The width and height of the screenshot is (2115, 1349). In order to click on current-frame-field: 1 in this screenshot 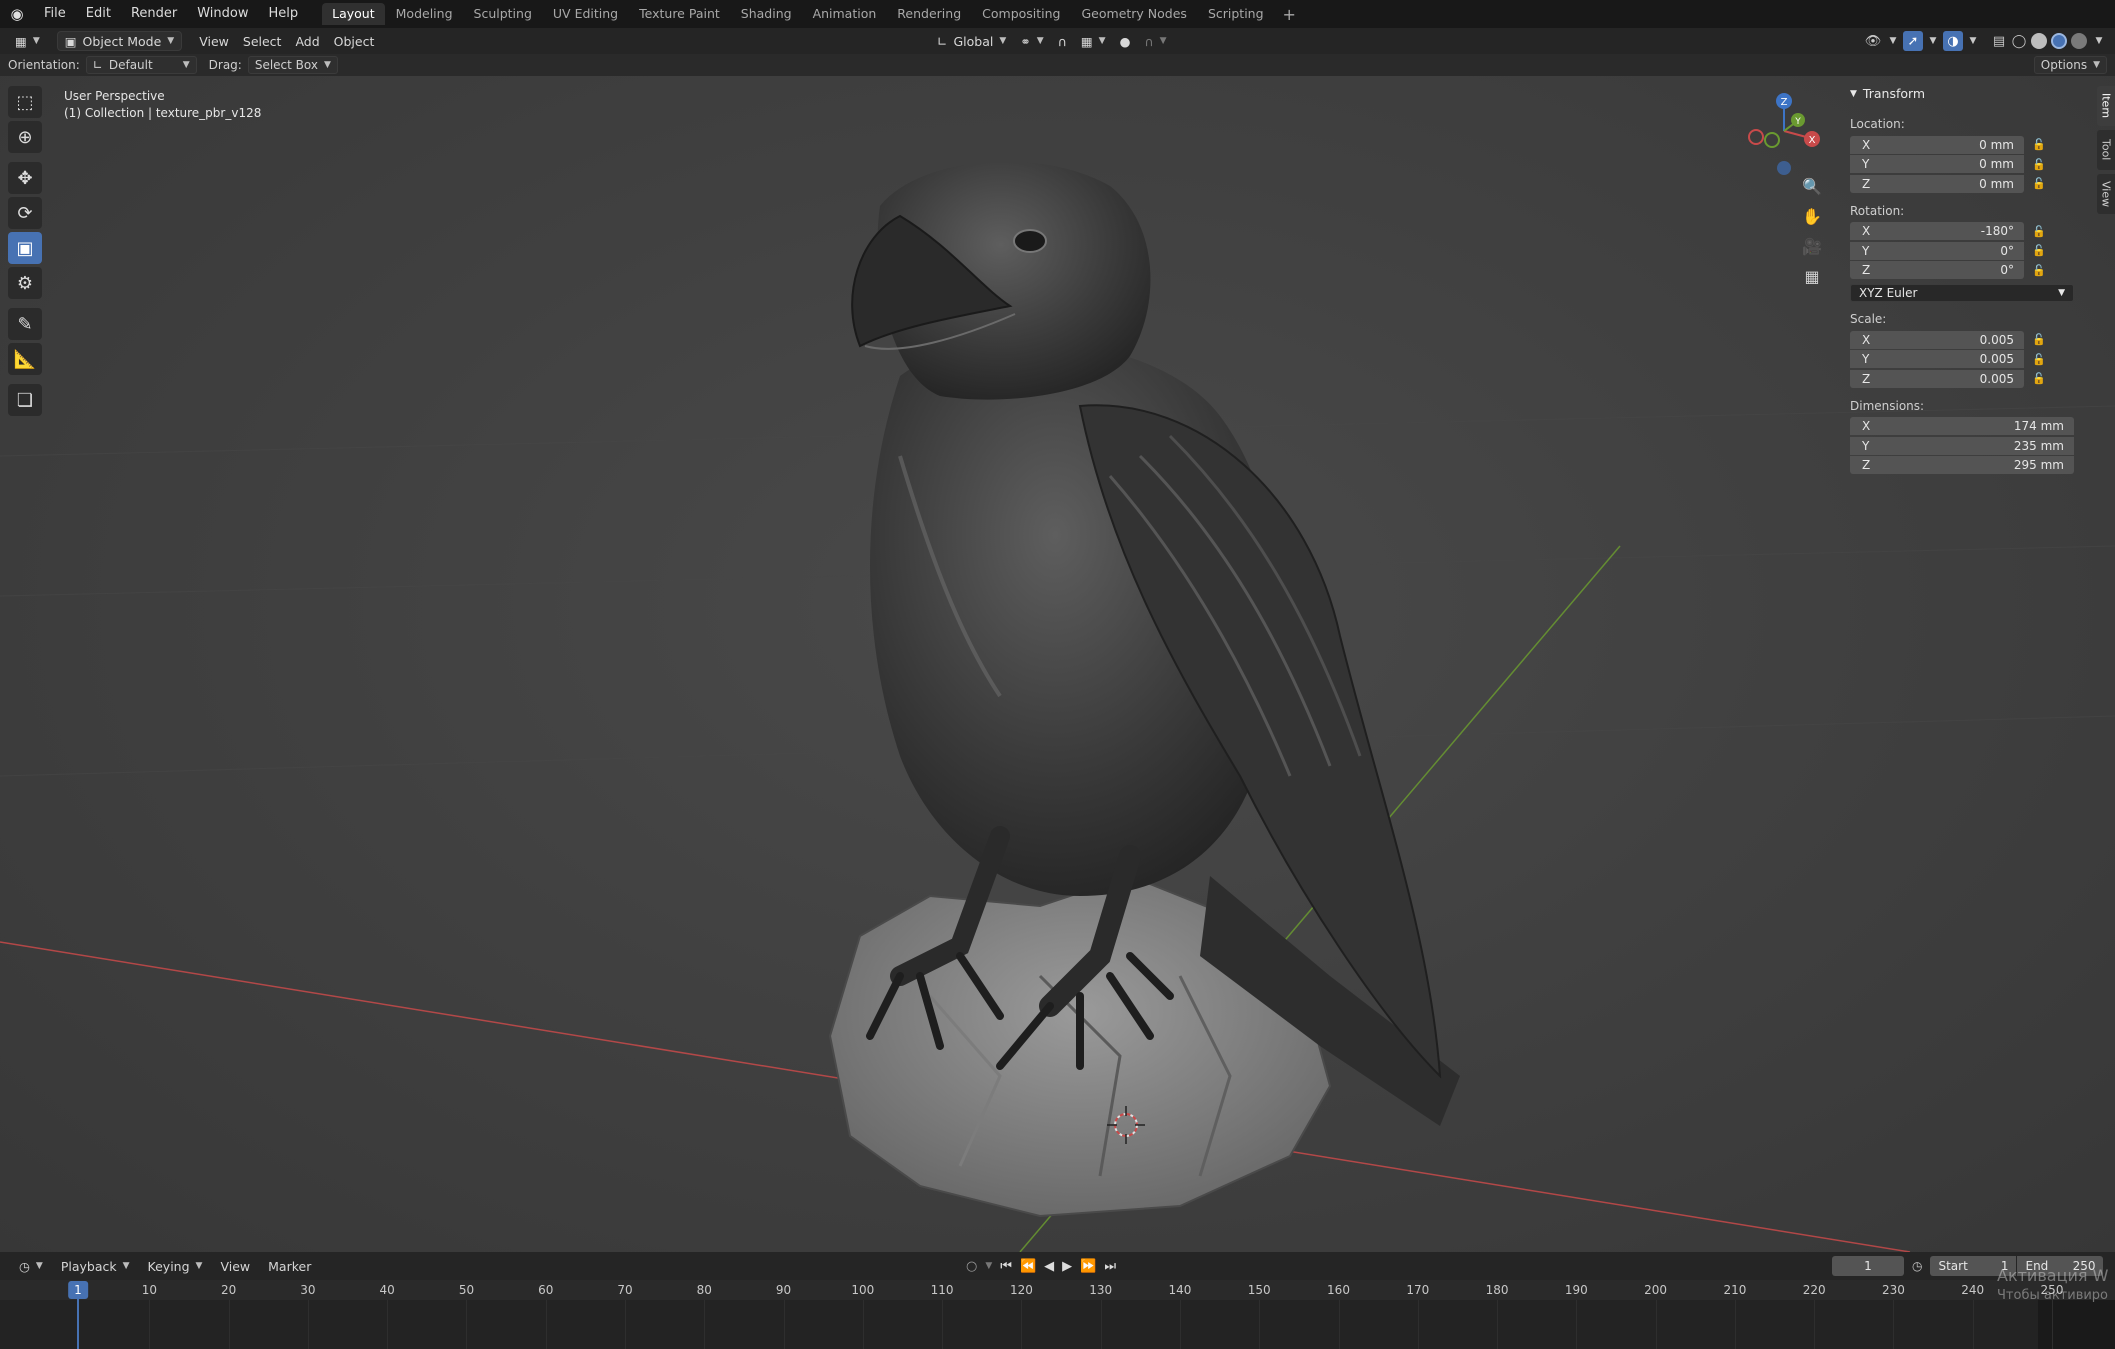, I will do `click(1868, 1266)`.